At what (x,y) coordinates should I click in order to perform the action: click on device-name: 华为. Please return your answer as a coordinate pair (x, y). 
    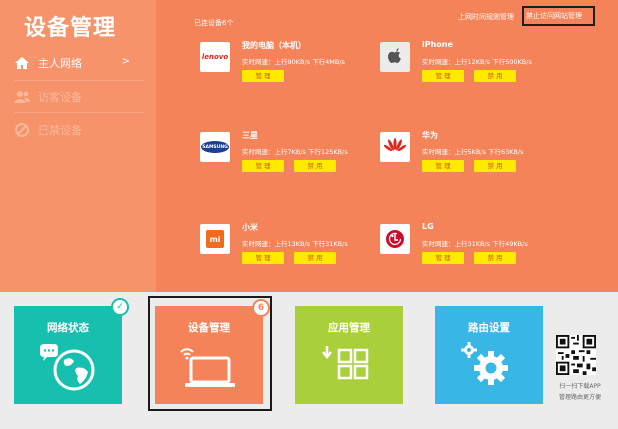
    Looking at the image, I should click on (430, 135).